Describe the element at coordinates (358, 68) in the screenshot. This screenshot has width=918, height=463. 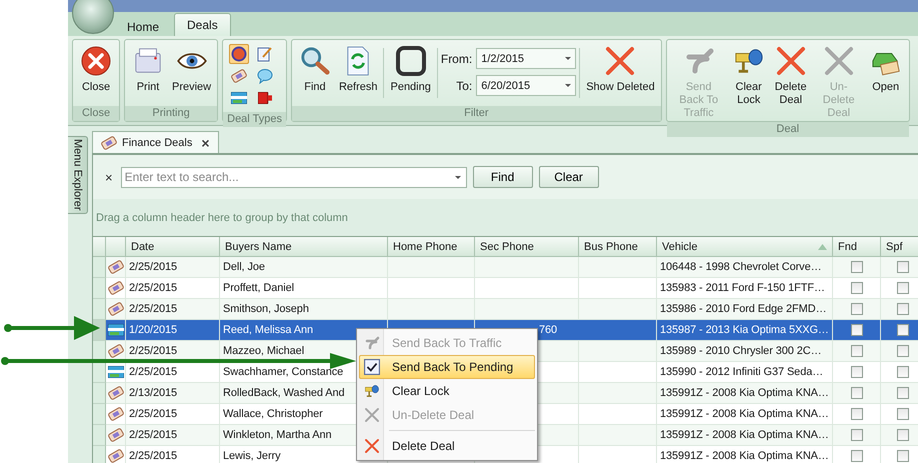
I see `ribbon-button: Refresh` at that location.